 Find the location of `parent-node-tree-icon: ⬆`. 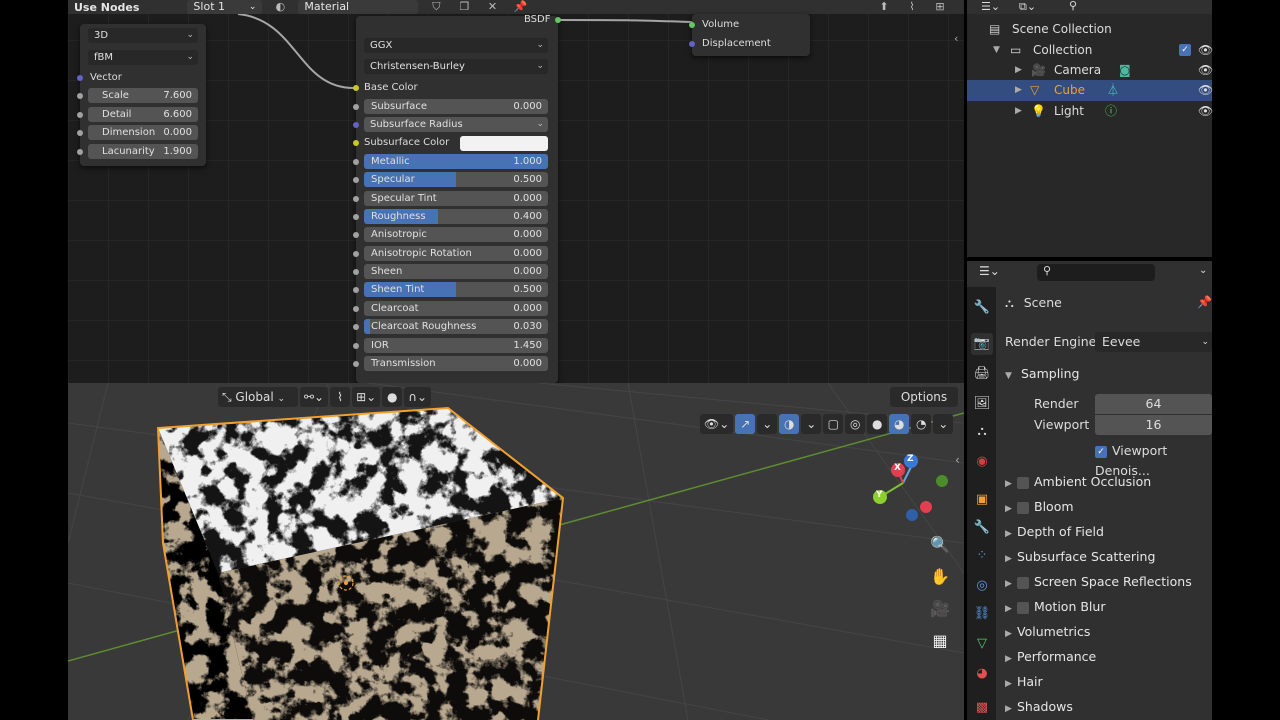

parent-node-tree-icon: ⬆ is located at coordinates (884, 7).